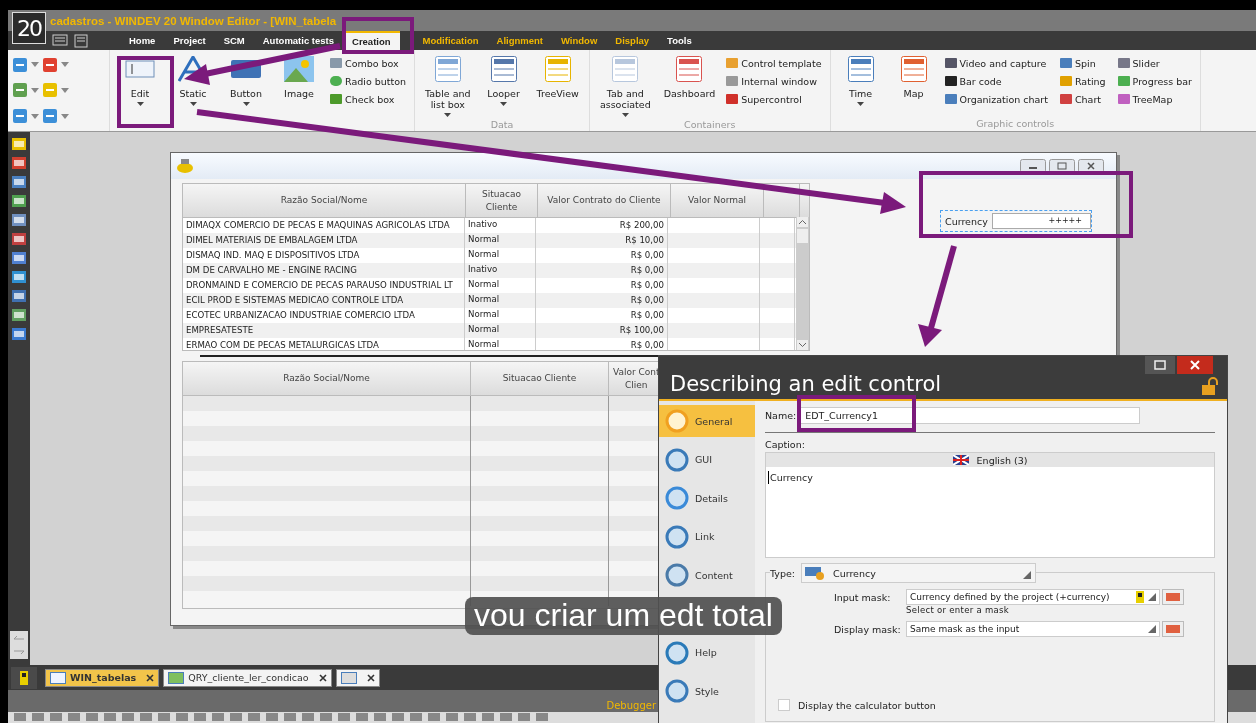 This screenshot has height=723, width=1256. I want to click on ribbon-button: Tab and associated, so click(625, 86).